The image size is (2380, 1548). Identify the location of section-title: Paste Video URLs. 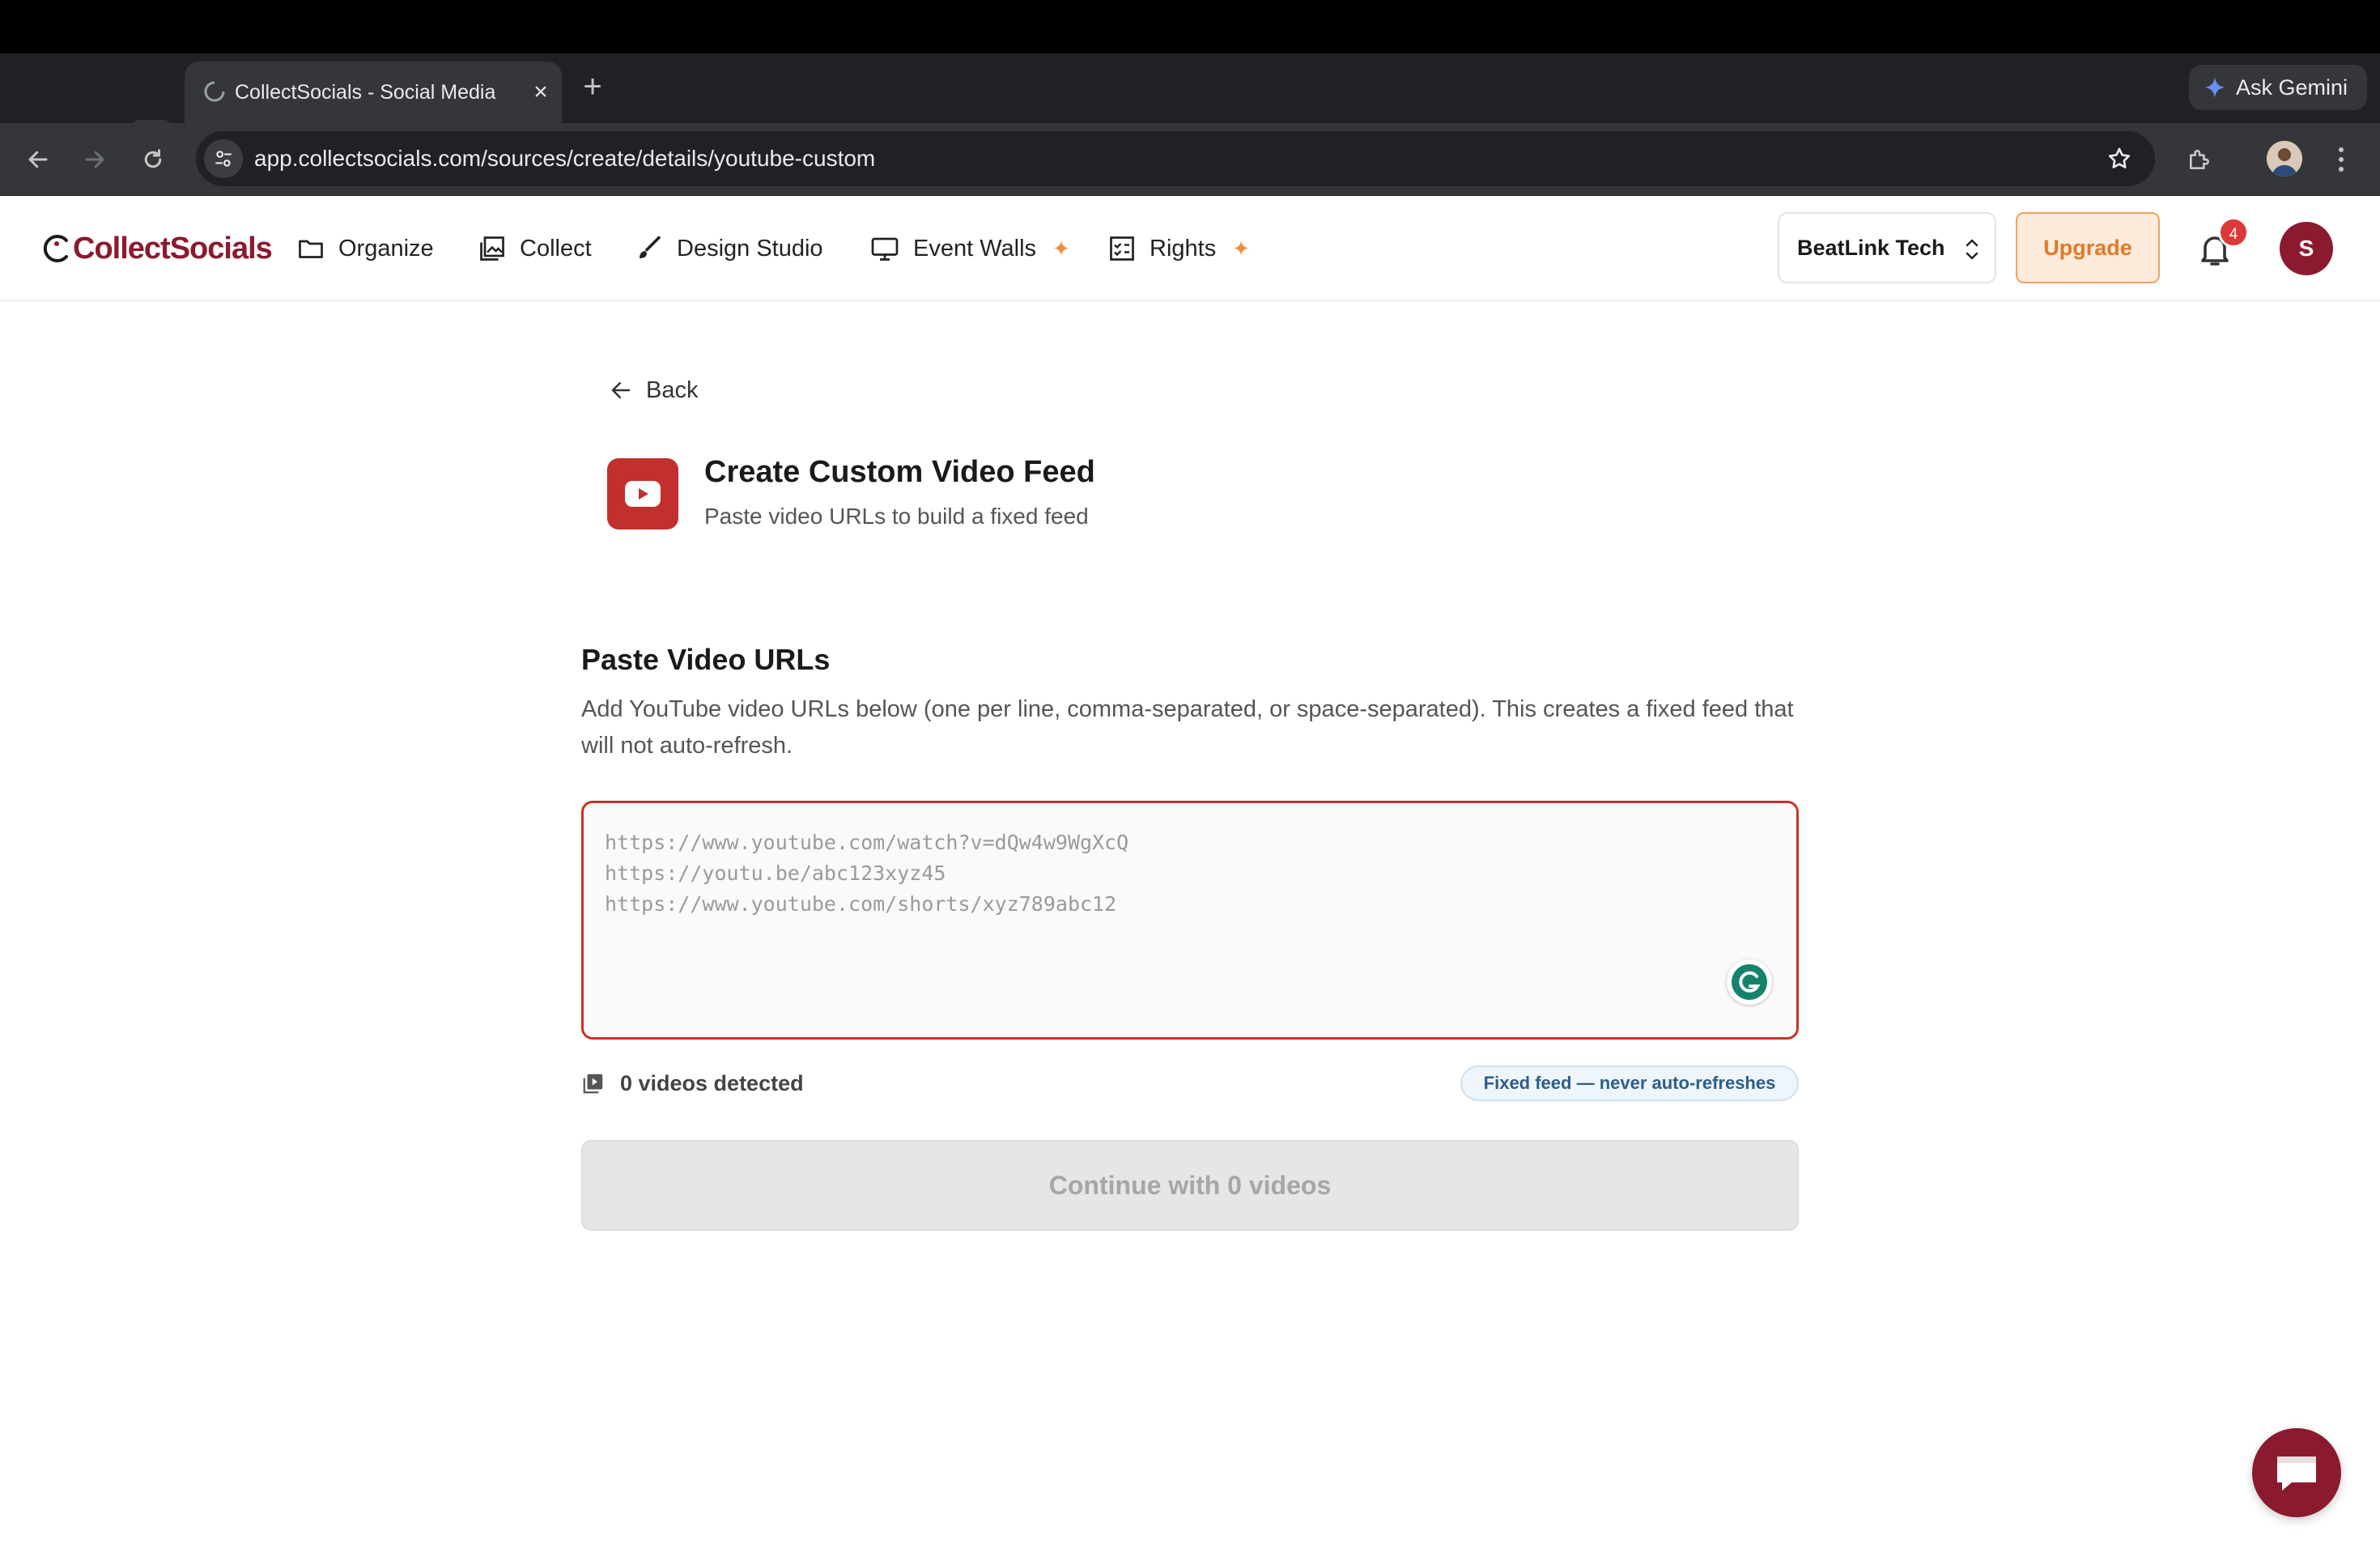
(706, 659).